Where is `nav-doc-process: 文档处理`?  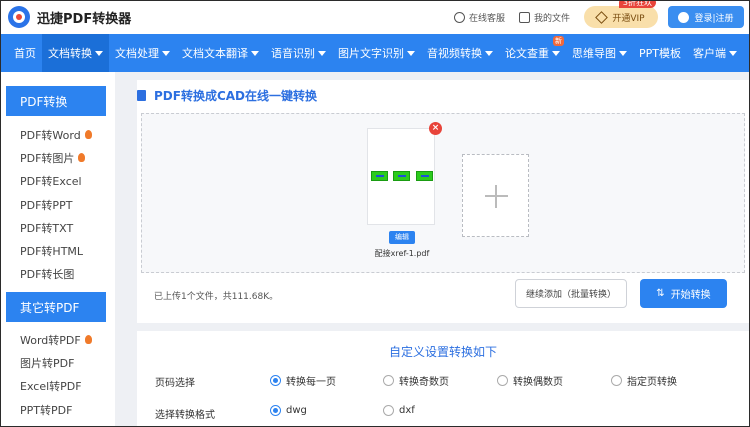
nav-doc-process: 文档处理 is located at coordinates (142, 53).